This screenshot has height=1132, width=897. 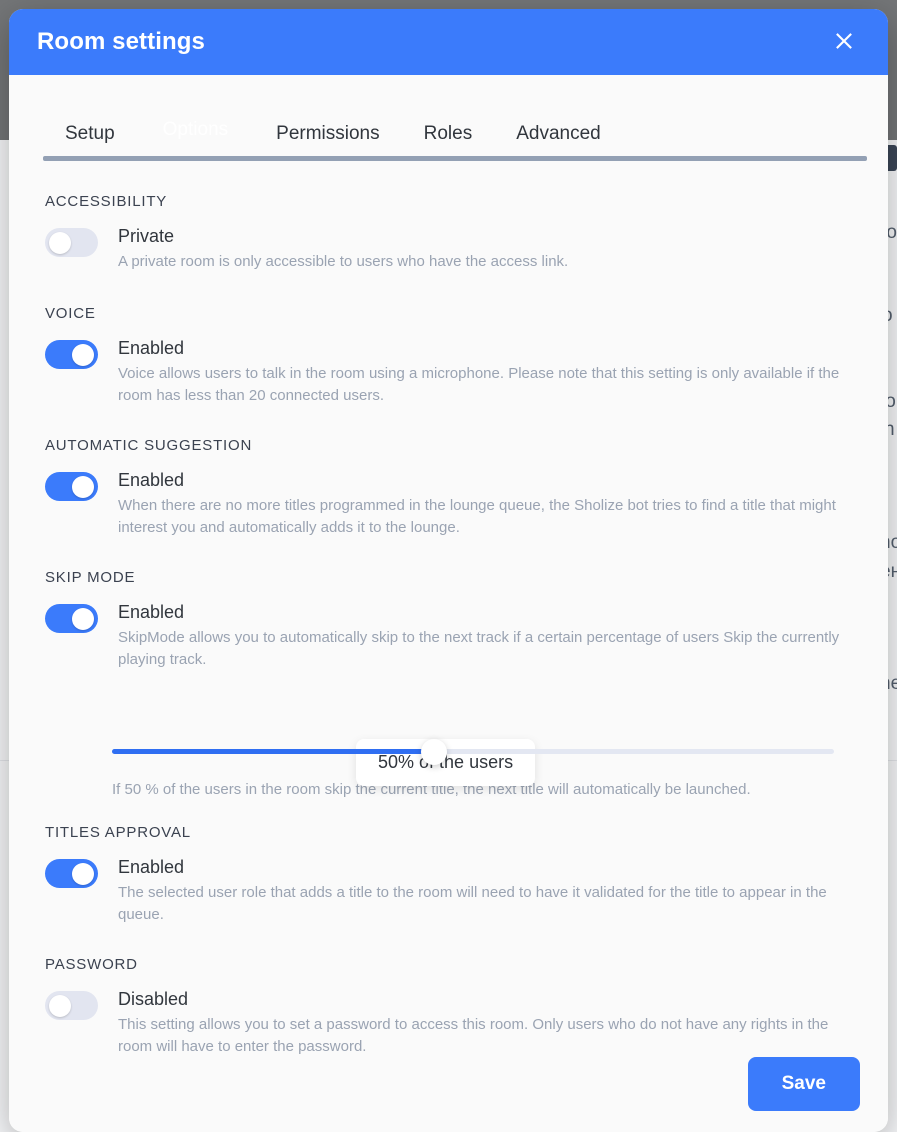 What do you see at coordinates (448, 42) in the screenshot?
I see `modal-header: Room settings` at bounding box center [448, 42].